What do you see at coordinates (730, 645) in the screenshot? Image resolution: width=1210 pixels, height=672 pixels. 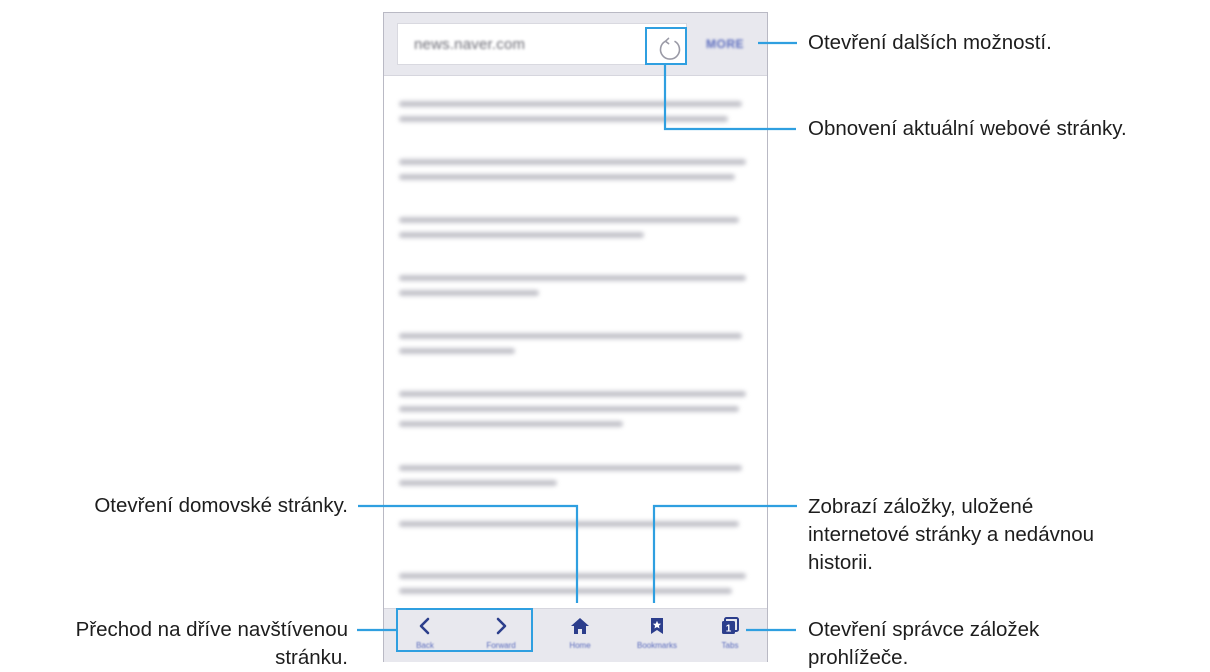 I see `tabs-label: Tabs` at bounding box center [730, 645].